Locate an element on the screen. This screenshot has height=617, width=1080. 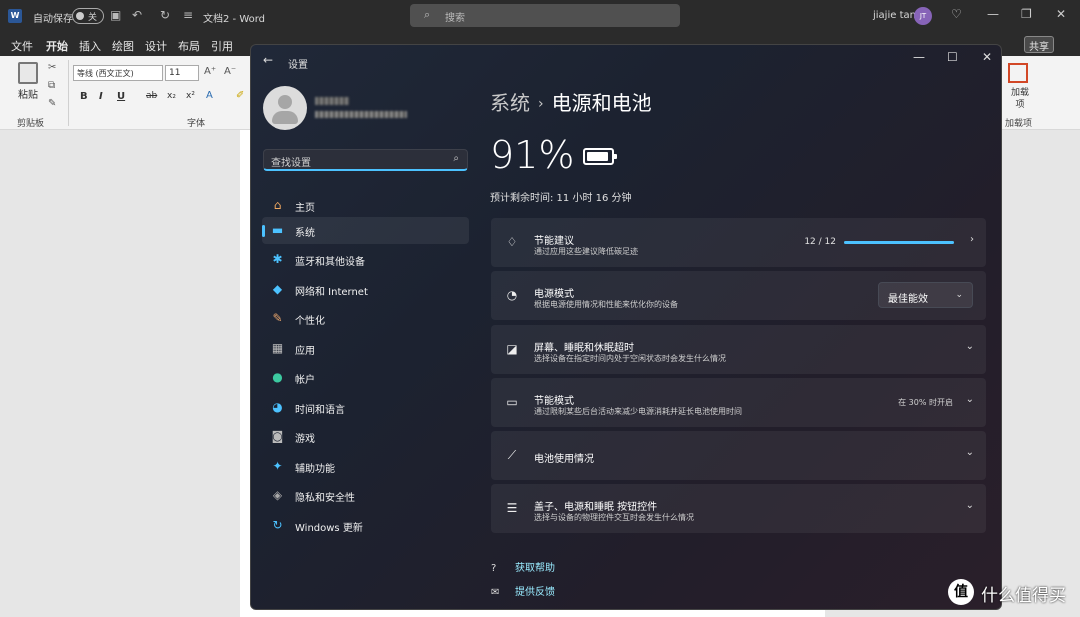
bold-button: B is located at coordinates (84, 96).